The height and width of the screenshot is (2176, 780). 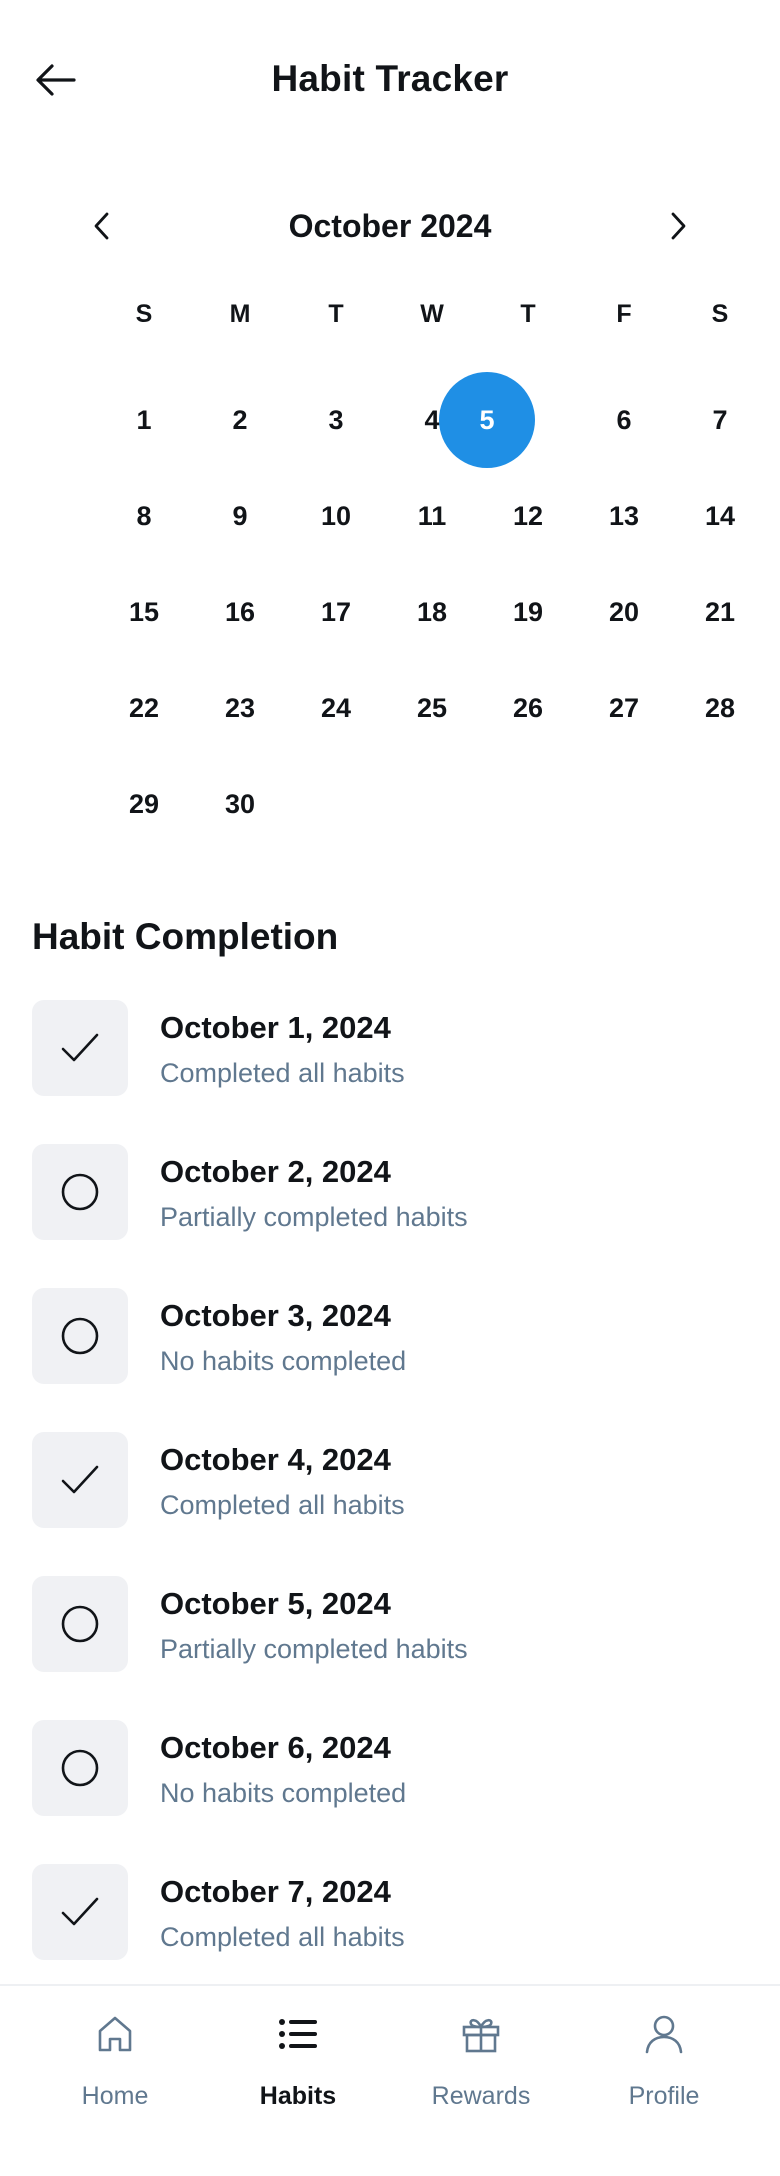 I want to click on day-number: 1, so click(x=144, y=419).